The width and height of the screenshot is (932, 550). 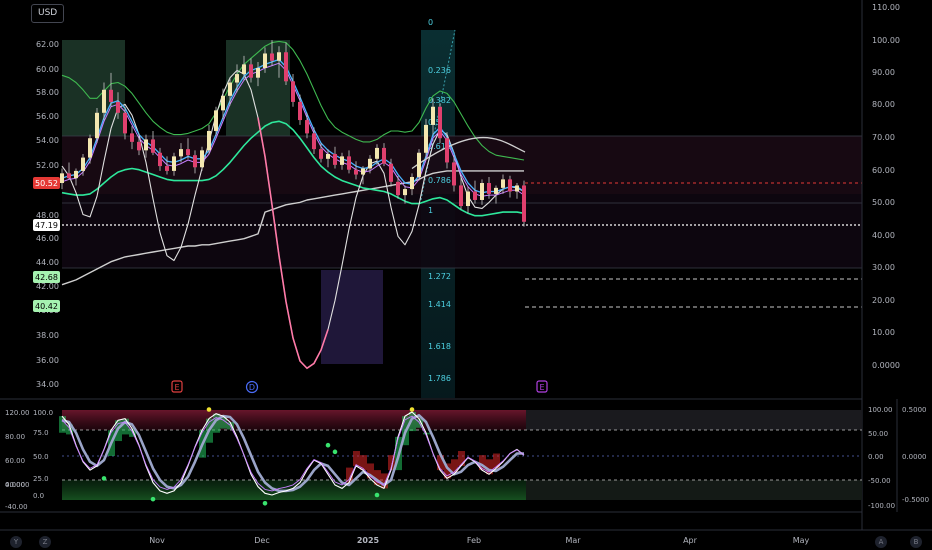 What do you see at coordinates (43, 413) in the screenshot?
I see `oscillator-left-tick: 100.0` at bounding box center [43, 413].